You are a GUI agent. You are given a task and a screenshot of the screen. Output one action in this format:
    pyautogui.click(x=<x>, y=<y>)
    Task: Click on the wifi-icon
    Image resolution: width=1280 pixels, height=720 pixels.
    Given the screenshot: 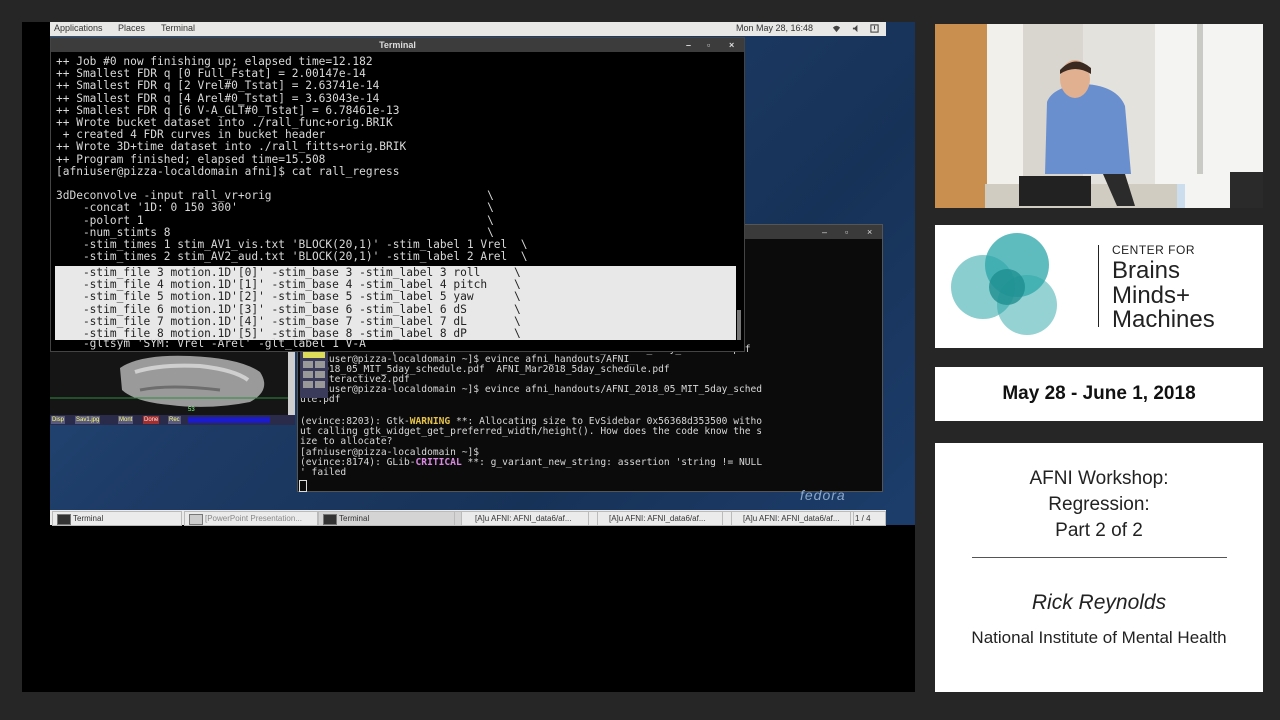 What is the action you would take?
    pyautogui.click(x=836, y=28)
    